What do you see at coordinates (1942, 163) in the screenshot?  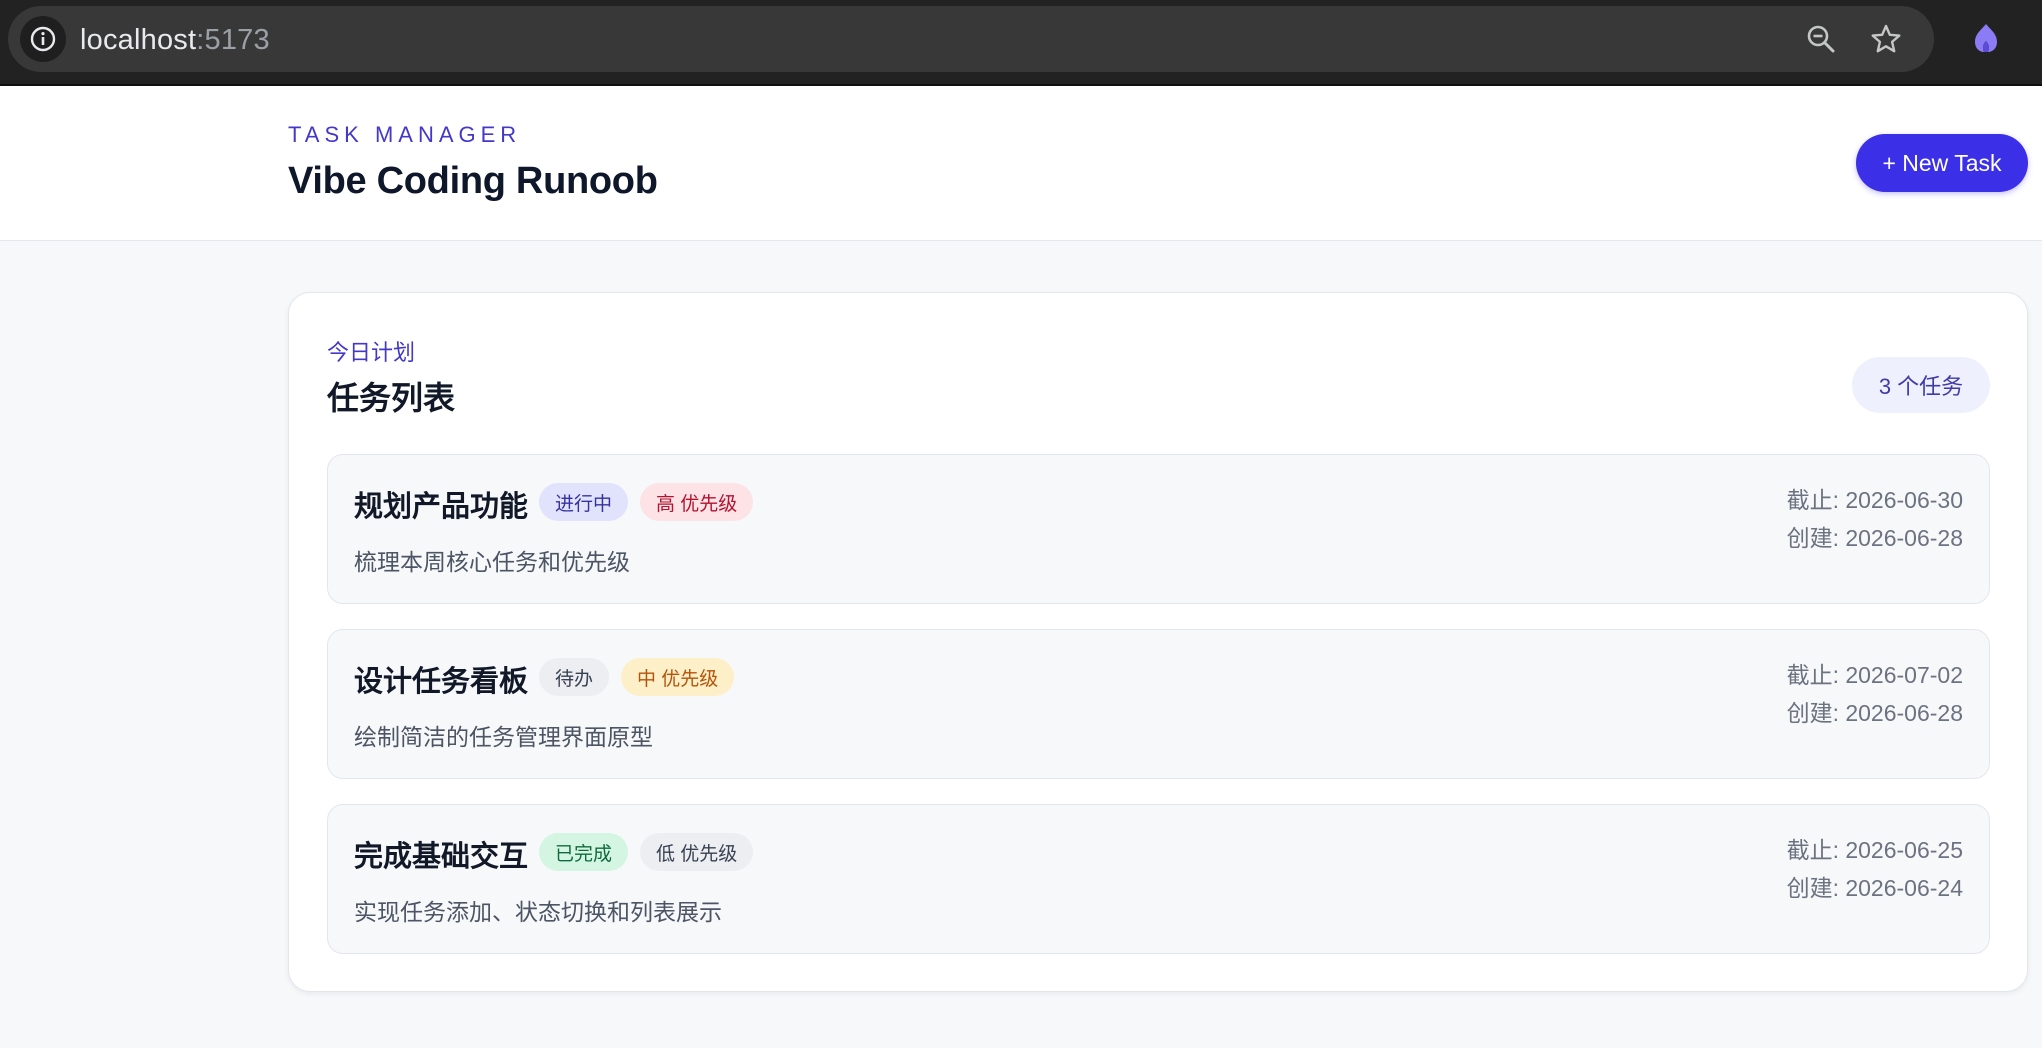 I see `new-task-button: + New Task` at bounding box center [1942, 163].